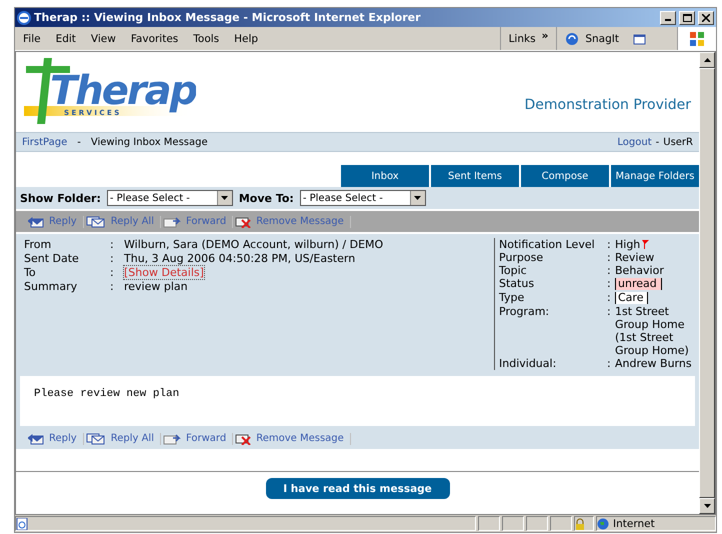 Image resolution: width=722 pixels, height=534 pixels. What do you see at coordinates (228, 17) in the screenshot?
I see `window-title: Therap :: Viewing Inbox Message - Microsoft Internet Explorer` at bounding box center [228, 17].